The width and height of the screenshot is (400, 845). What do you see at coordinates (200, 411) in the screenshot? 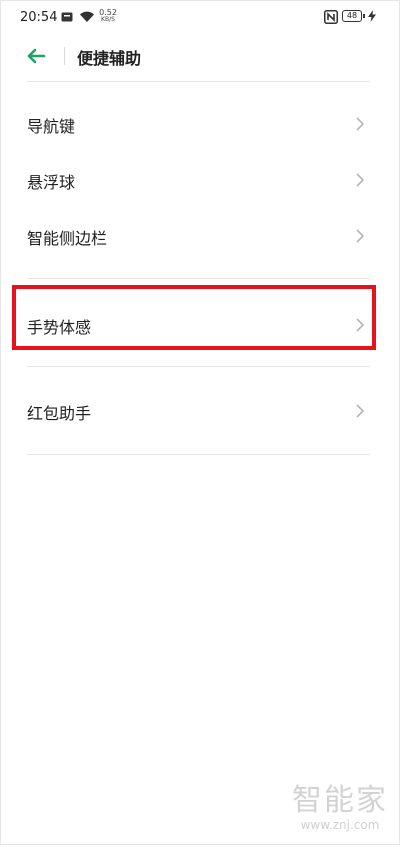
I see `menu-item-red-packet-assistant: 红包助手` at bounding box center [200, 411].